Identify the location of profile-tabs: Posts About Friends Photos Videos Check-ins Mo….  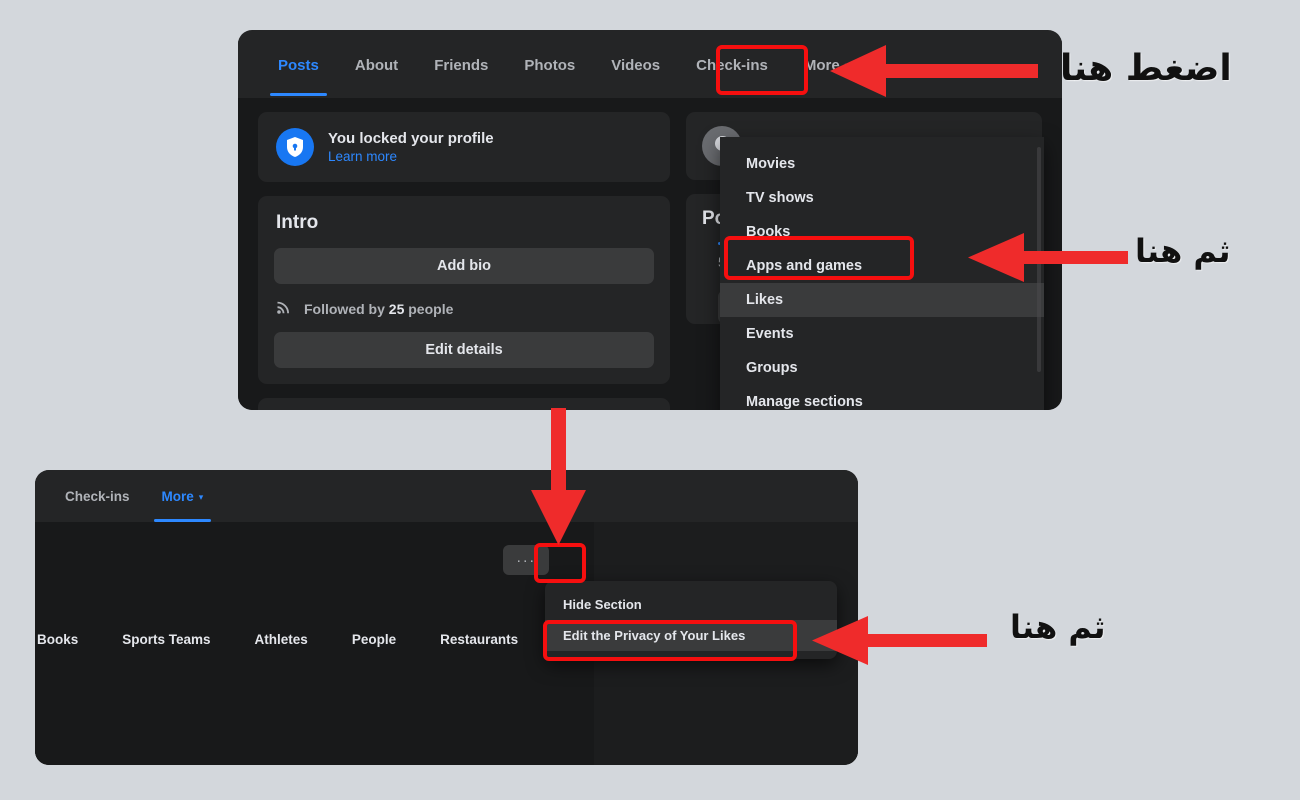
(650, 69).